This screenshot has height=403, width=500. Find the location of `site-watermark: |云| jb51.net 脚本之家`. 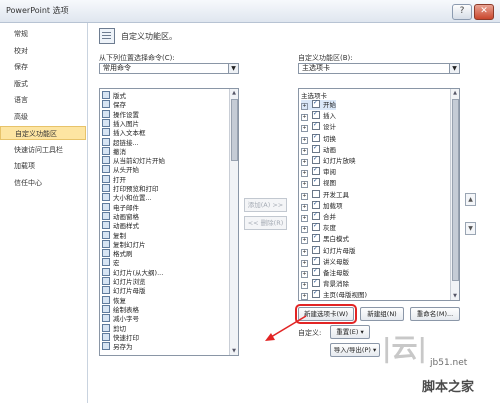

site-watermark: |云| jb51.net 脚本之家 is located at coordinates (441, 365).